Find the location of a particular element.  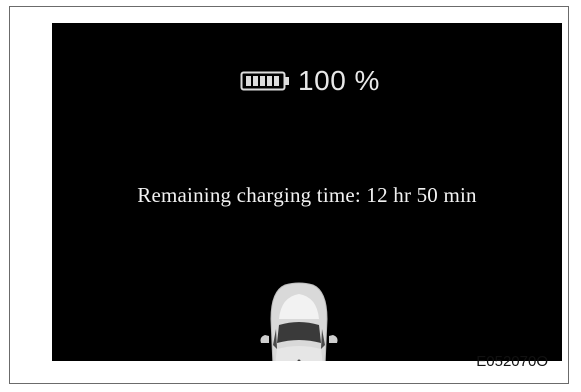

car-top-view-icon is located at coordinates (299, 320).